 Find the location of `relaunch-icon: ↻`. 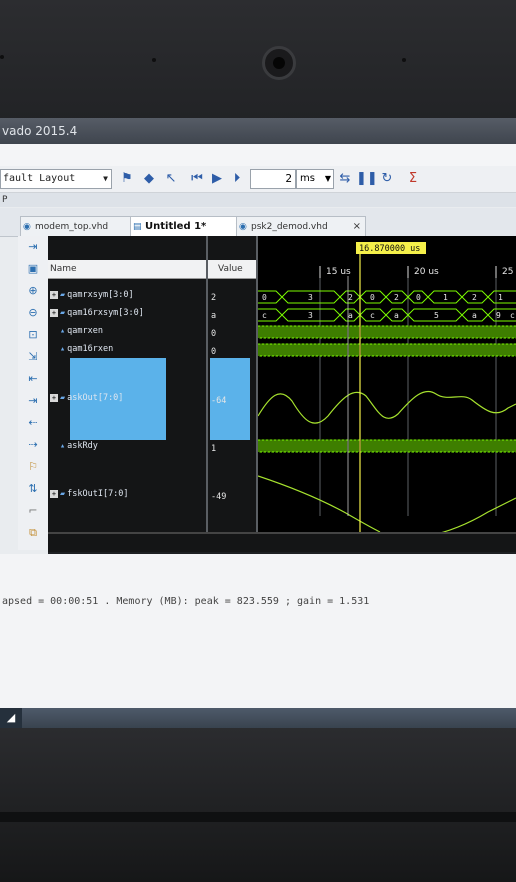

relaunch-icon: ↻ is located at coordinates (387, 179).